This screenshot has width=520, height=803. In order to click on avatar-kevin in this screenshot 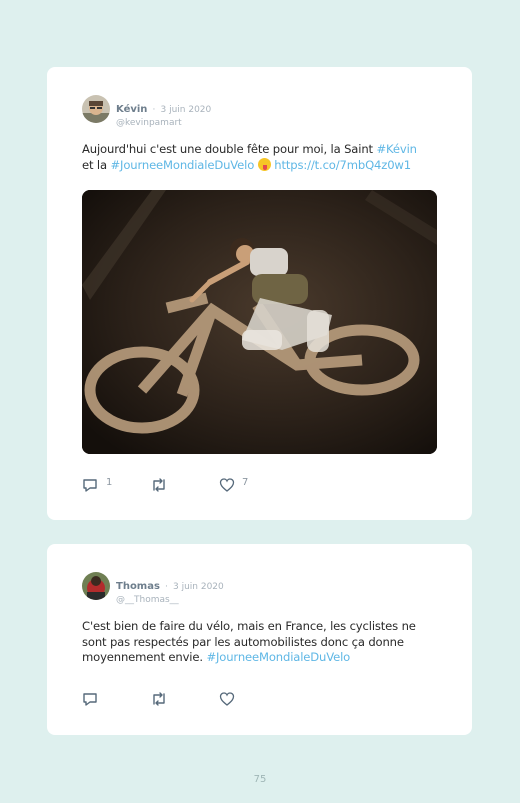, I will do `click(96, 109)`.